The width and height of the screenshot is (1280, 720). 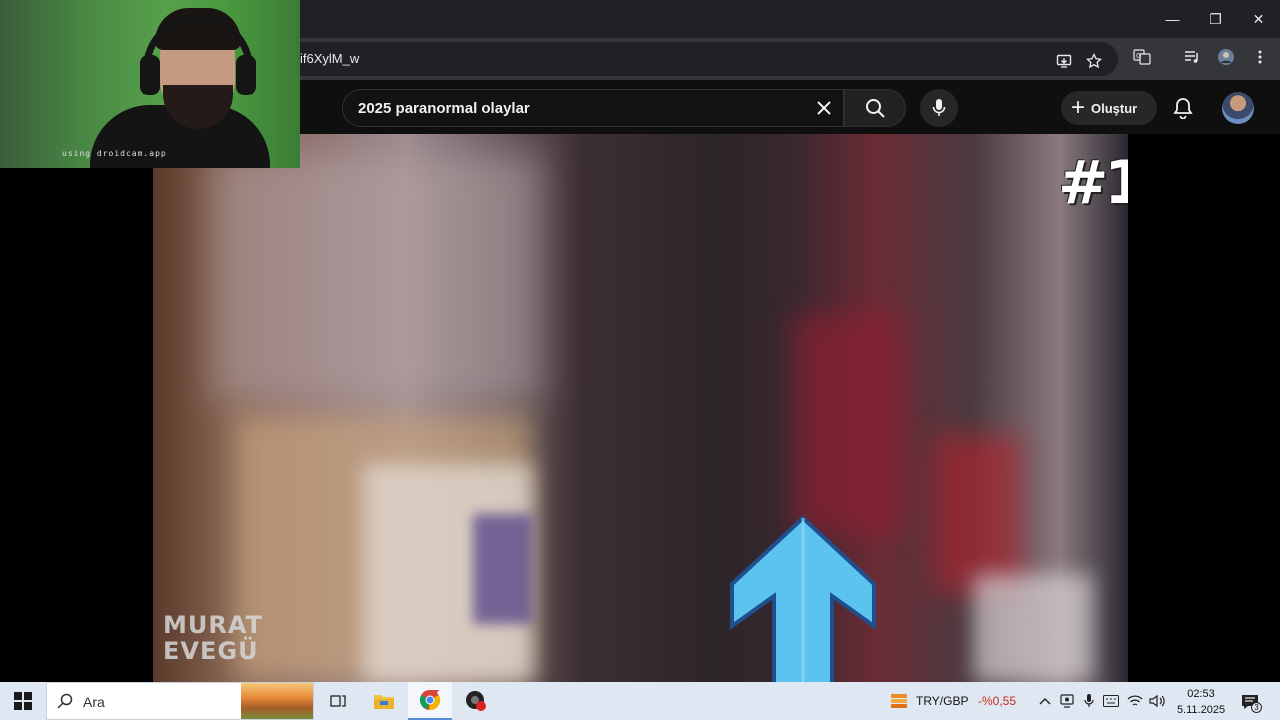 I want to click on chrome-icon, so click(x=430, y=700).